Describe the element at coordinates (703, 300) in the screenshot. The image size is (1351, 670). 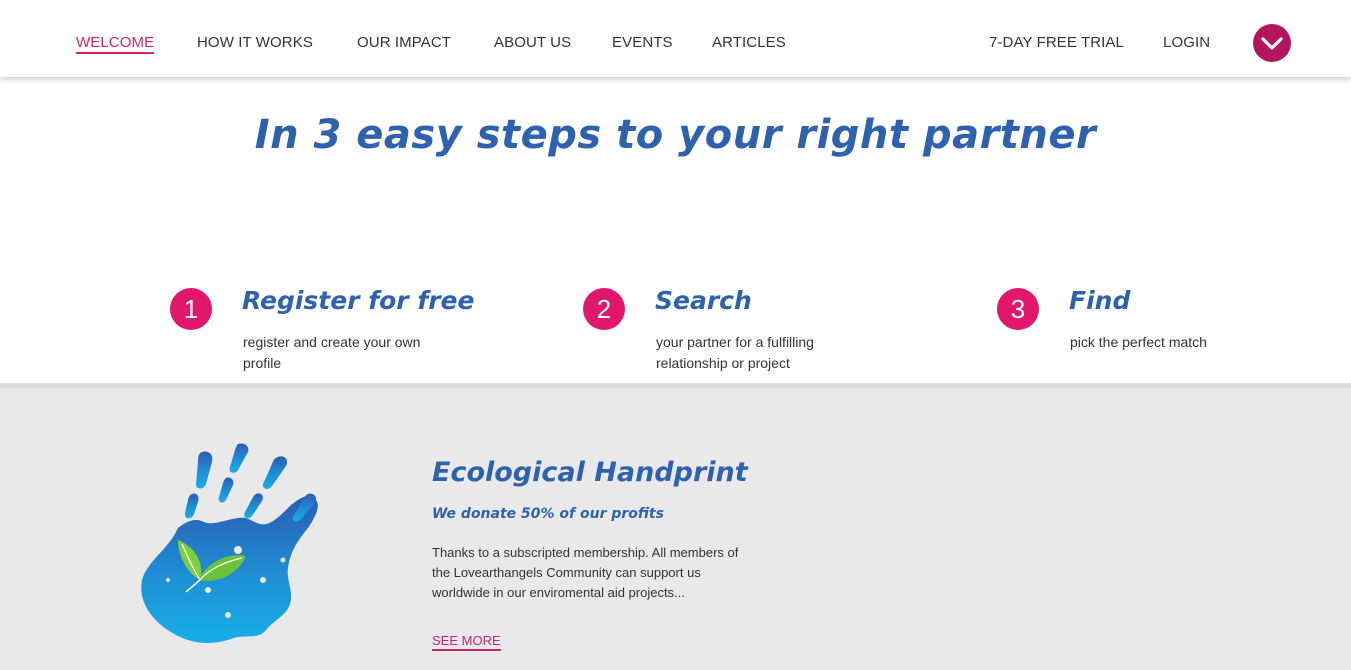
I see `step-title: Search` at that location.